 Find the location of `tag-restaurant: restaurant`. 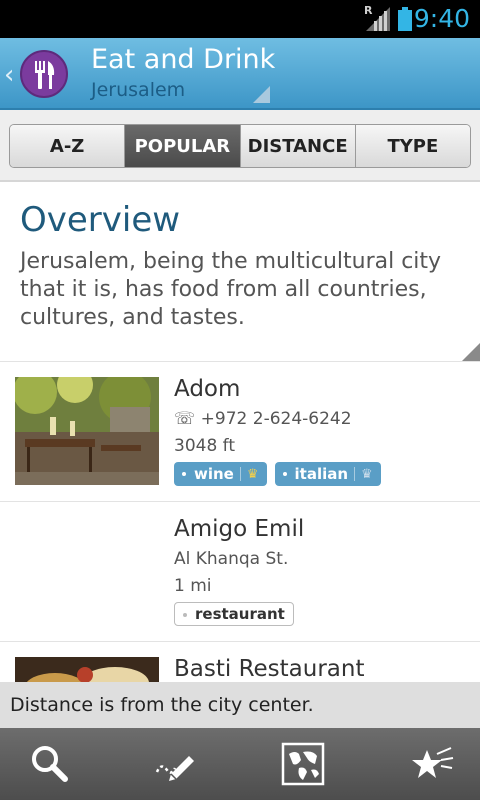

tag-restaurant: restaurant is located at coordinates (234, 614).